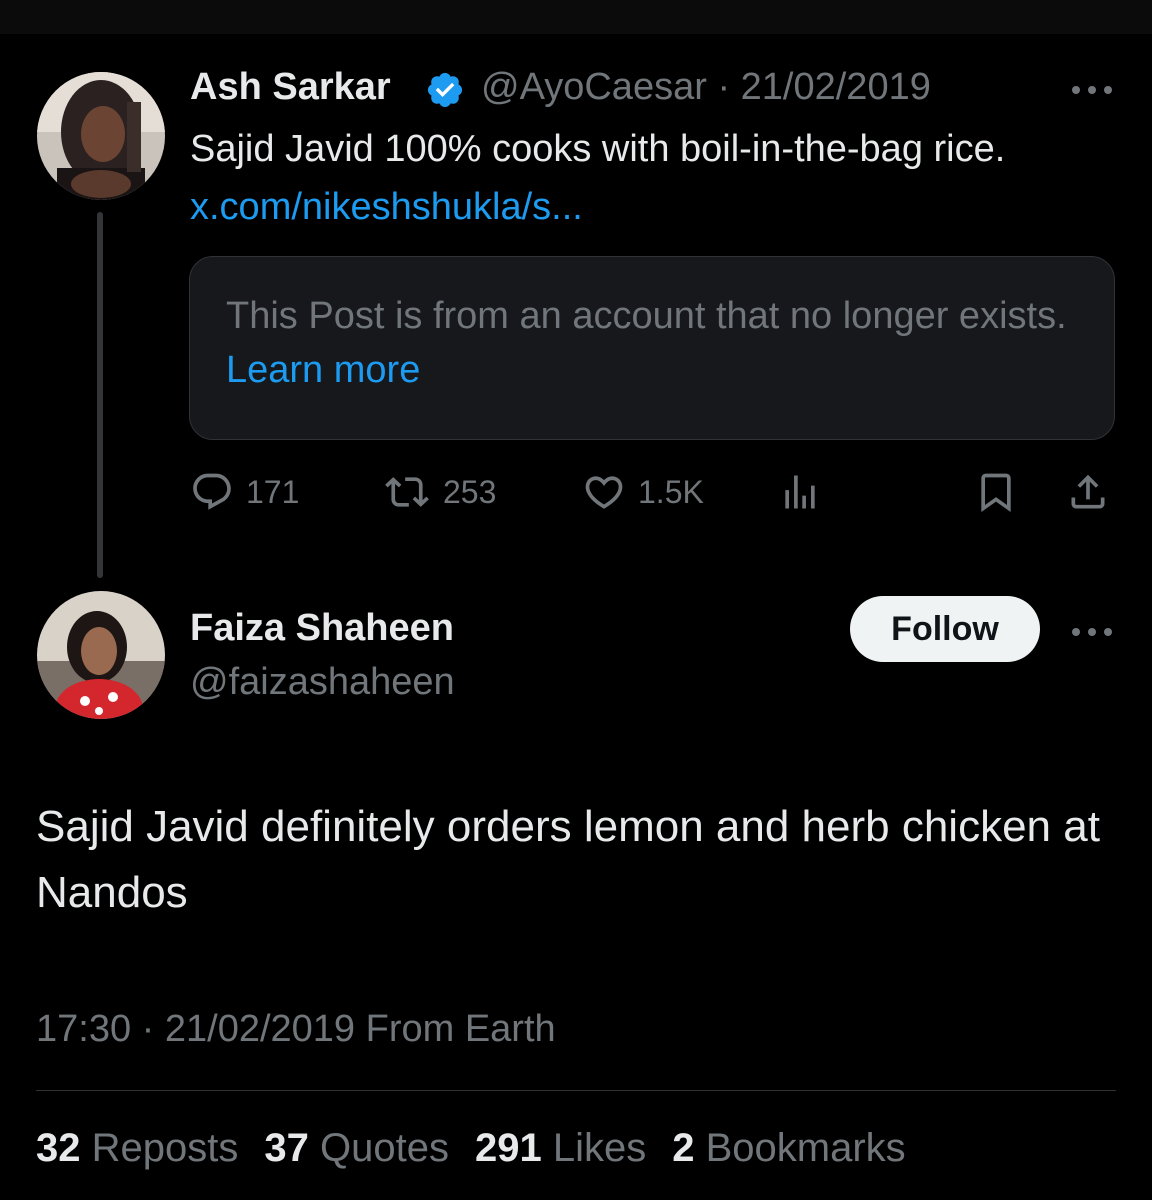 The width and height of the screenshot is (1152, 1200). I want to click on likes-stat: 291 Likes, so click(560, 1148).